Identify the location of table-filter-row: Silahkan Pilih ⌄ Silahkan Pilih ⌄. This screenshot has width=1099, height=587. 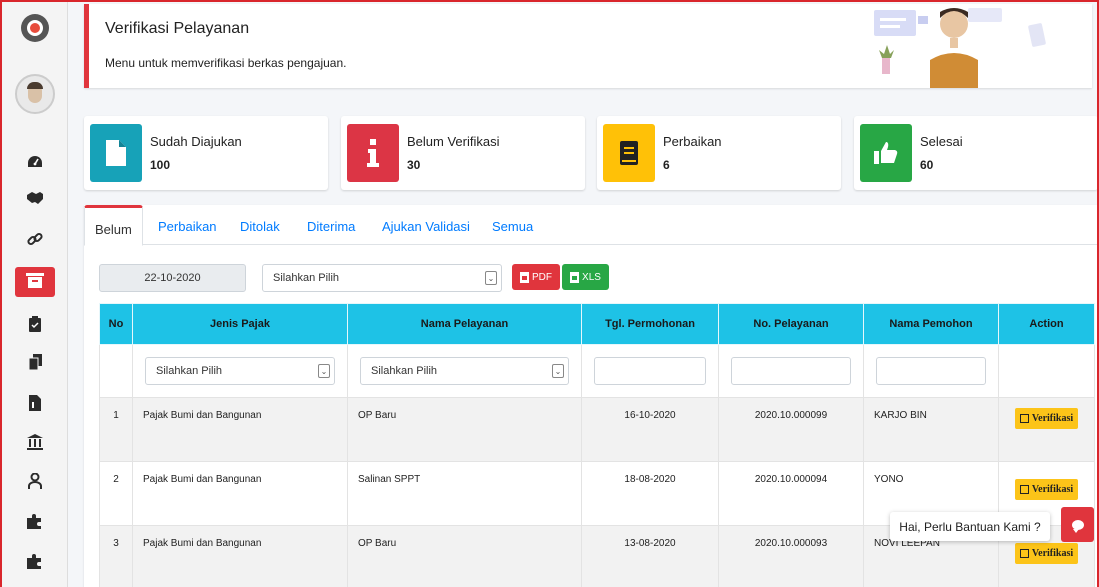
(597, 371).